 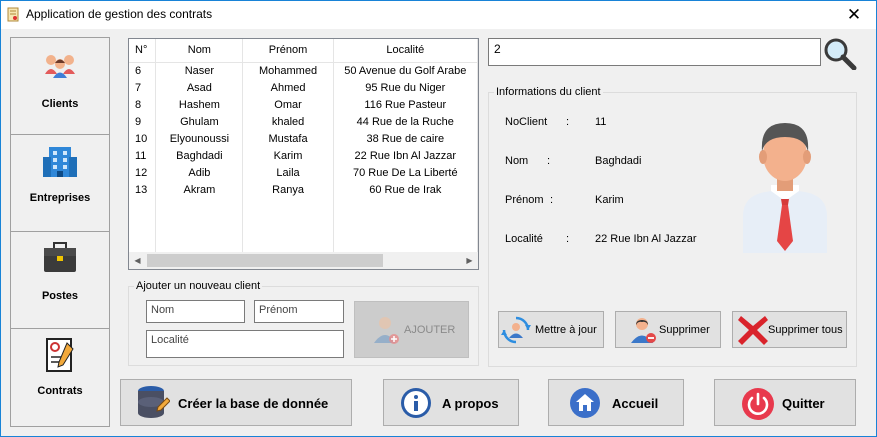 I want to click on table-header-row: N° Nom Prénom Localité, so click(x=303, y=51).